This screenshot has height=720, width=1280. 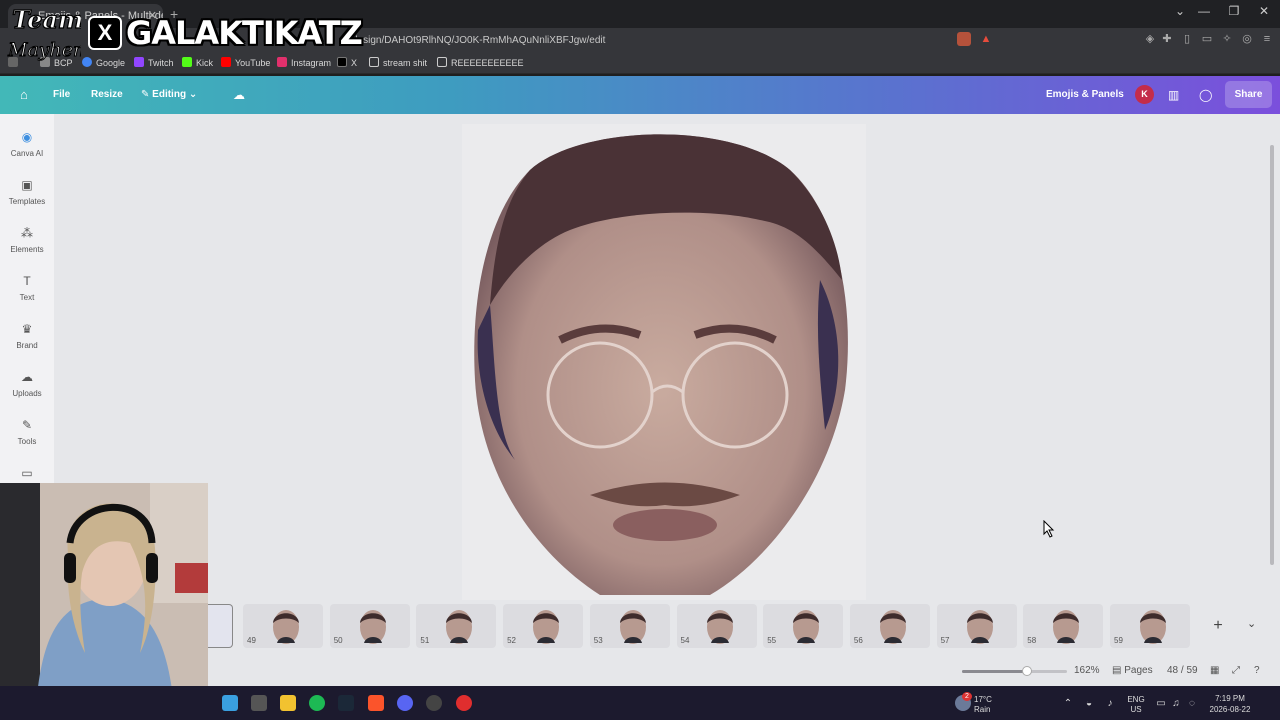 What do you see at coordinates (27, 393) in the screenshot?
I see `sidebar-item-label: Uploads` at bounding box center [27, 393].